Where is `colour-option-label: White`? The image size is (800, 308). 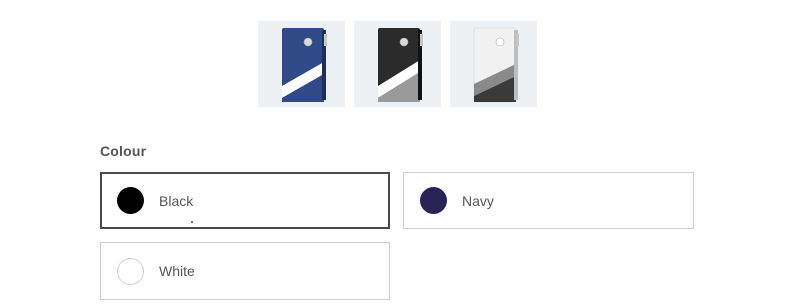 colour-option-label: White is located at coordinates (177, 271).